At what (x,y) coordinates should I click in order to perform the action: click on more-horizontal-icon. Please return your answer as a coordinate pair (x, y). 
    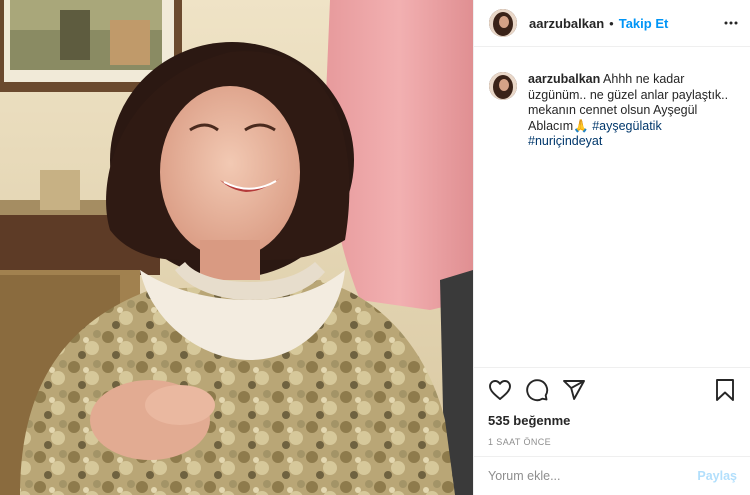
    Looking at the image, I should click on (731, 23).